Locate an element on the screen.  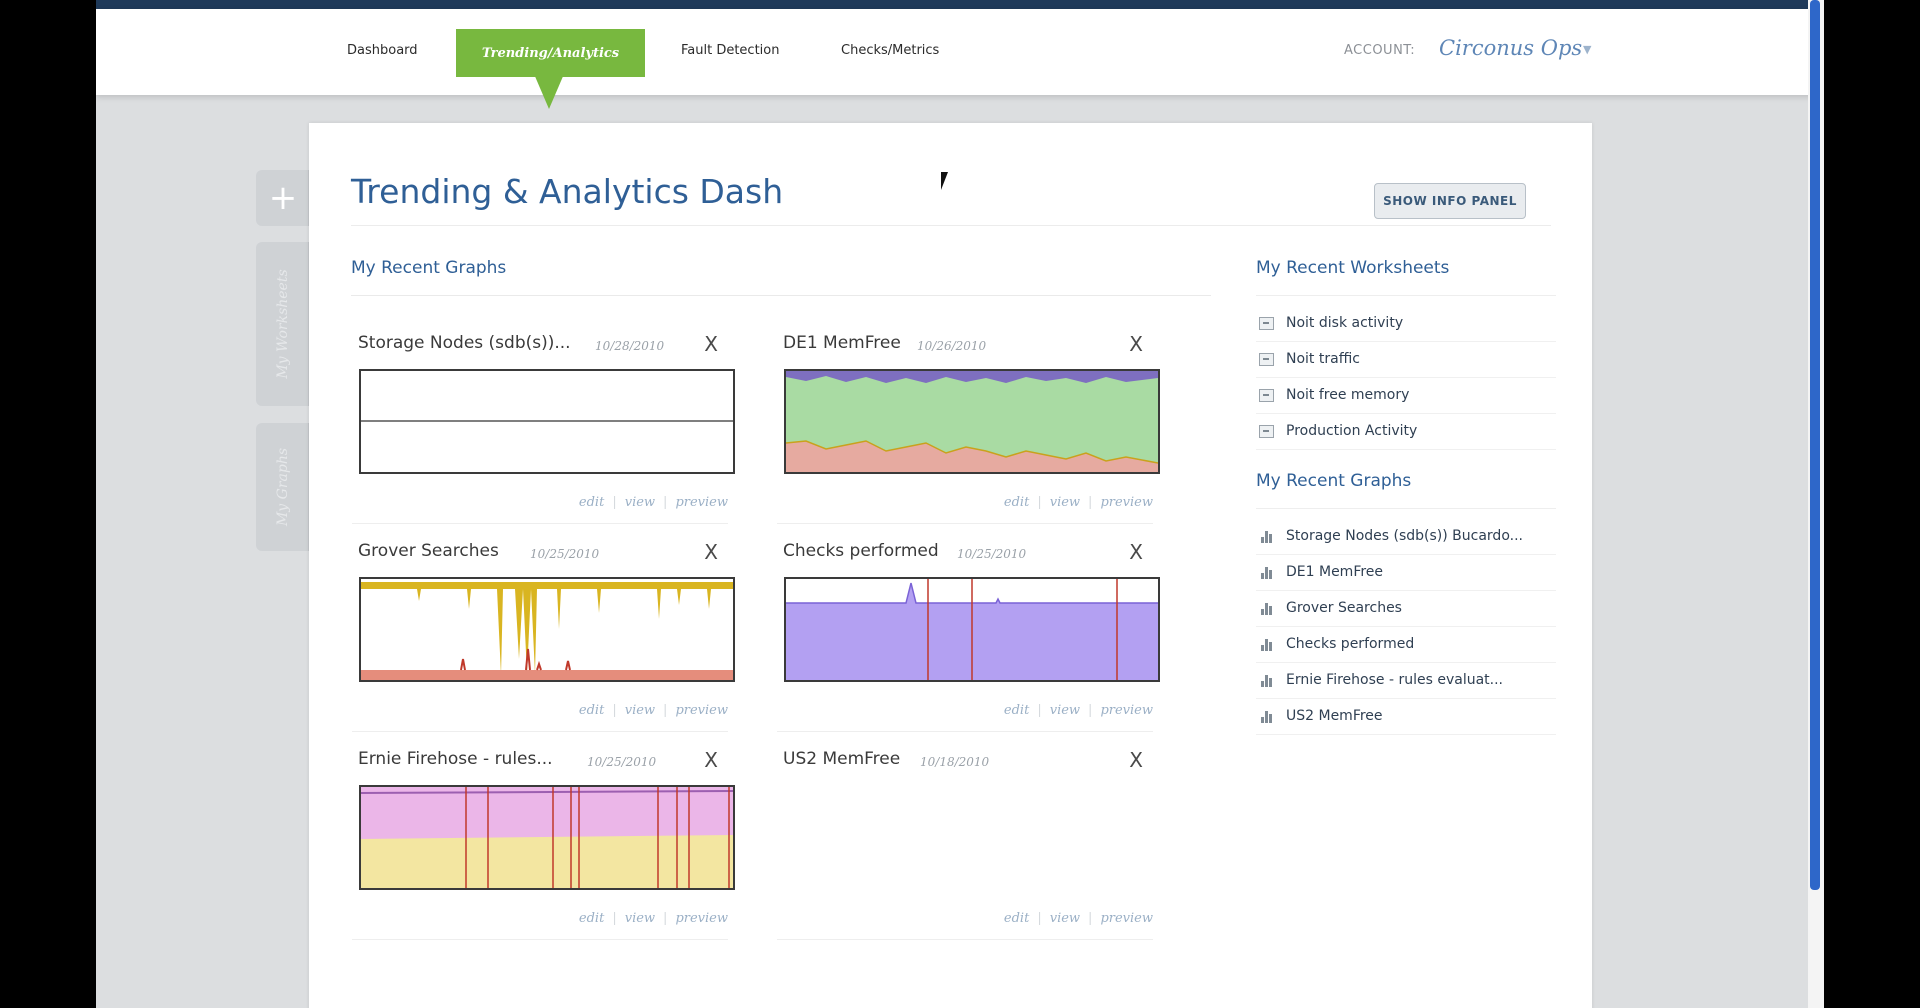
recent-graphs-heading: My Recent Graphs is located at coordinates (429, 268).